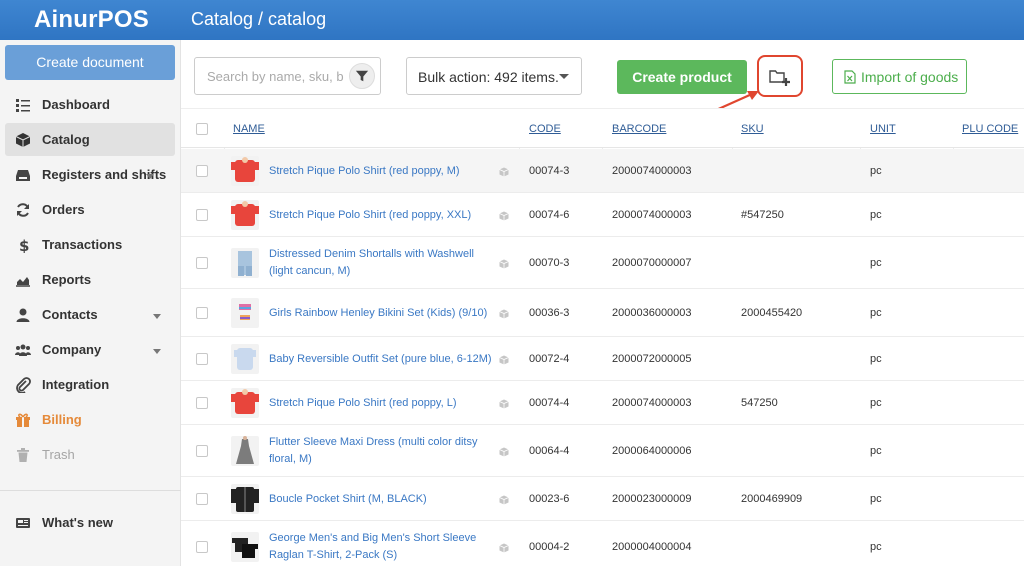  Describe the element at coordinates (270, 76) in the screenshot. I see `search-input` at that location.